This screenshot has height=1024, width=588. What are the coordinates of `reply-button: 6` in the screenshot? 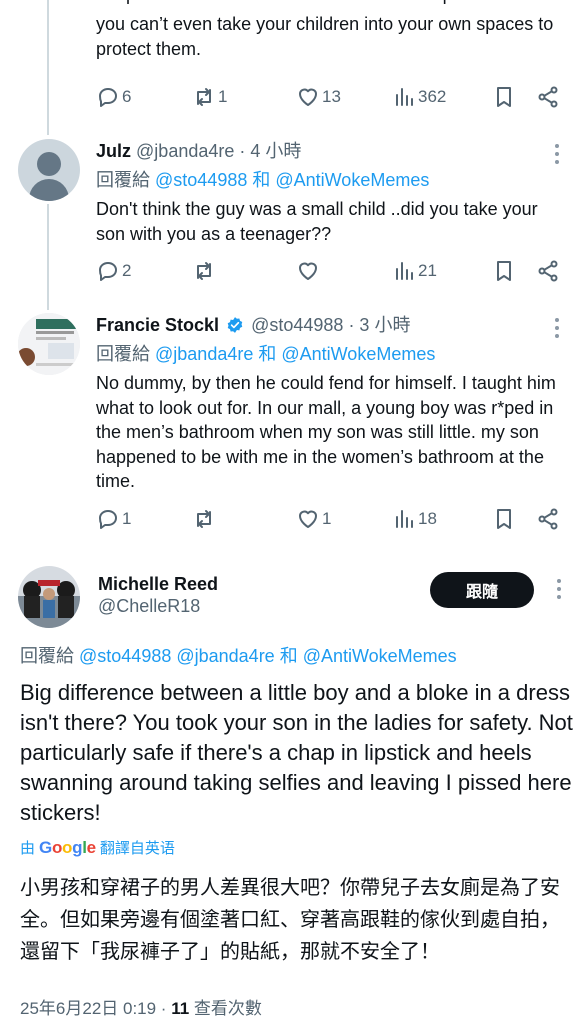 It's located at (113, 97).